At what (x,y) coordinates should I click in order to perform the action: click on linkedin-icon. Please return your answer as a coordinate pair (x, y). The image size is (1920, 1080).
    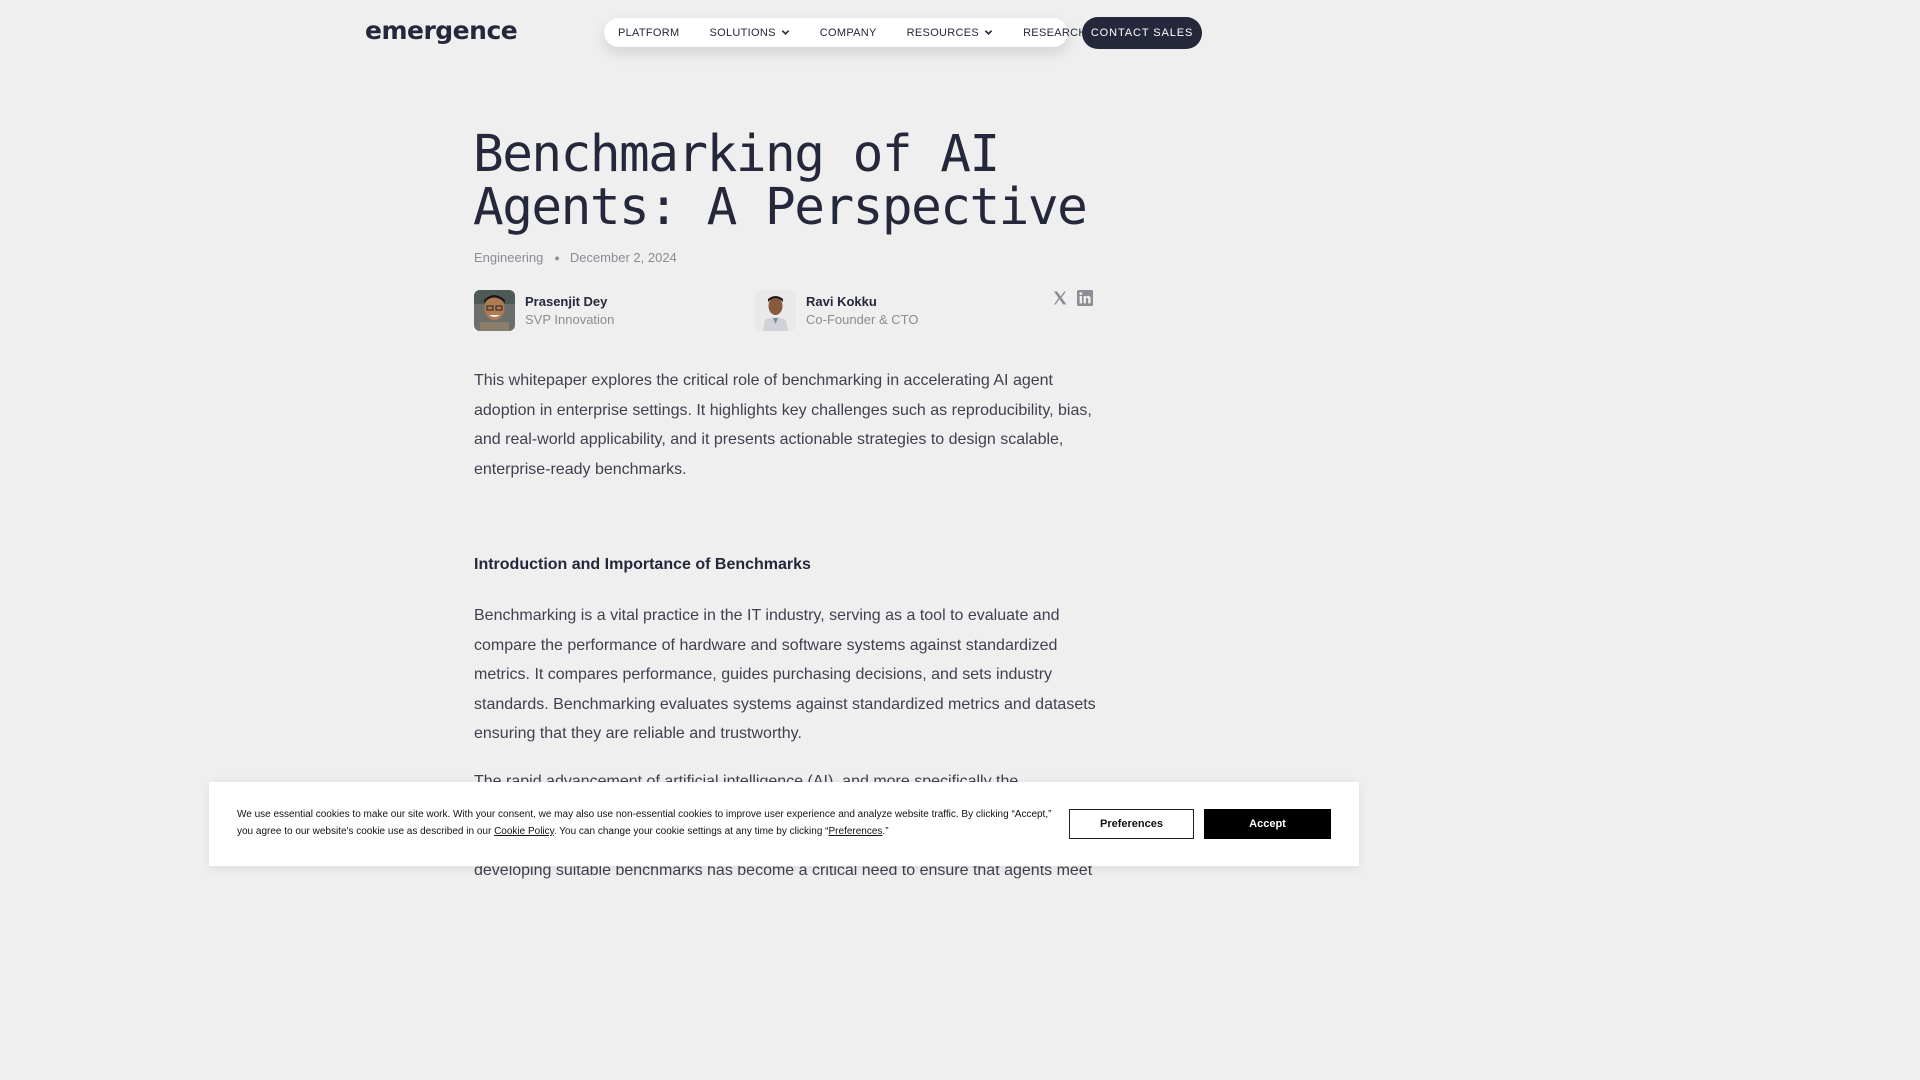
    Looking at the image, I should click on (1085, 298).